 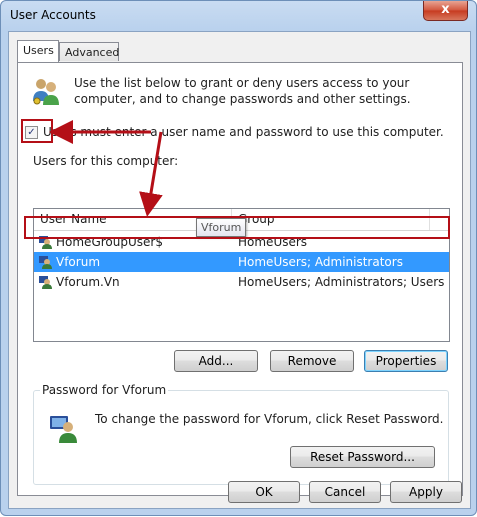 What do you see at coordinates (106, 168) in the screenshot?
I see `arrow-annotation` at bounding box center [106, 168].